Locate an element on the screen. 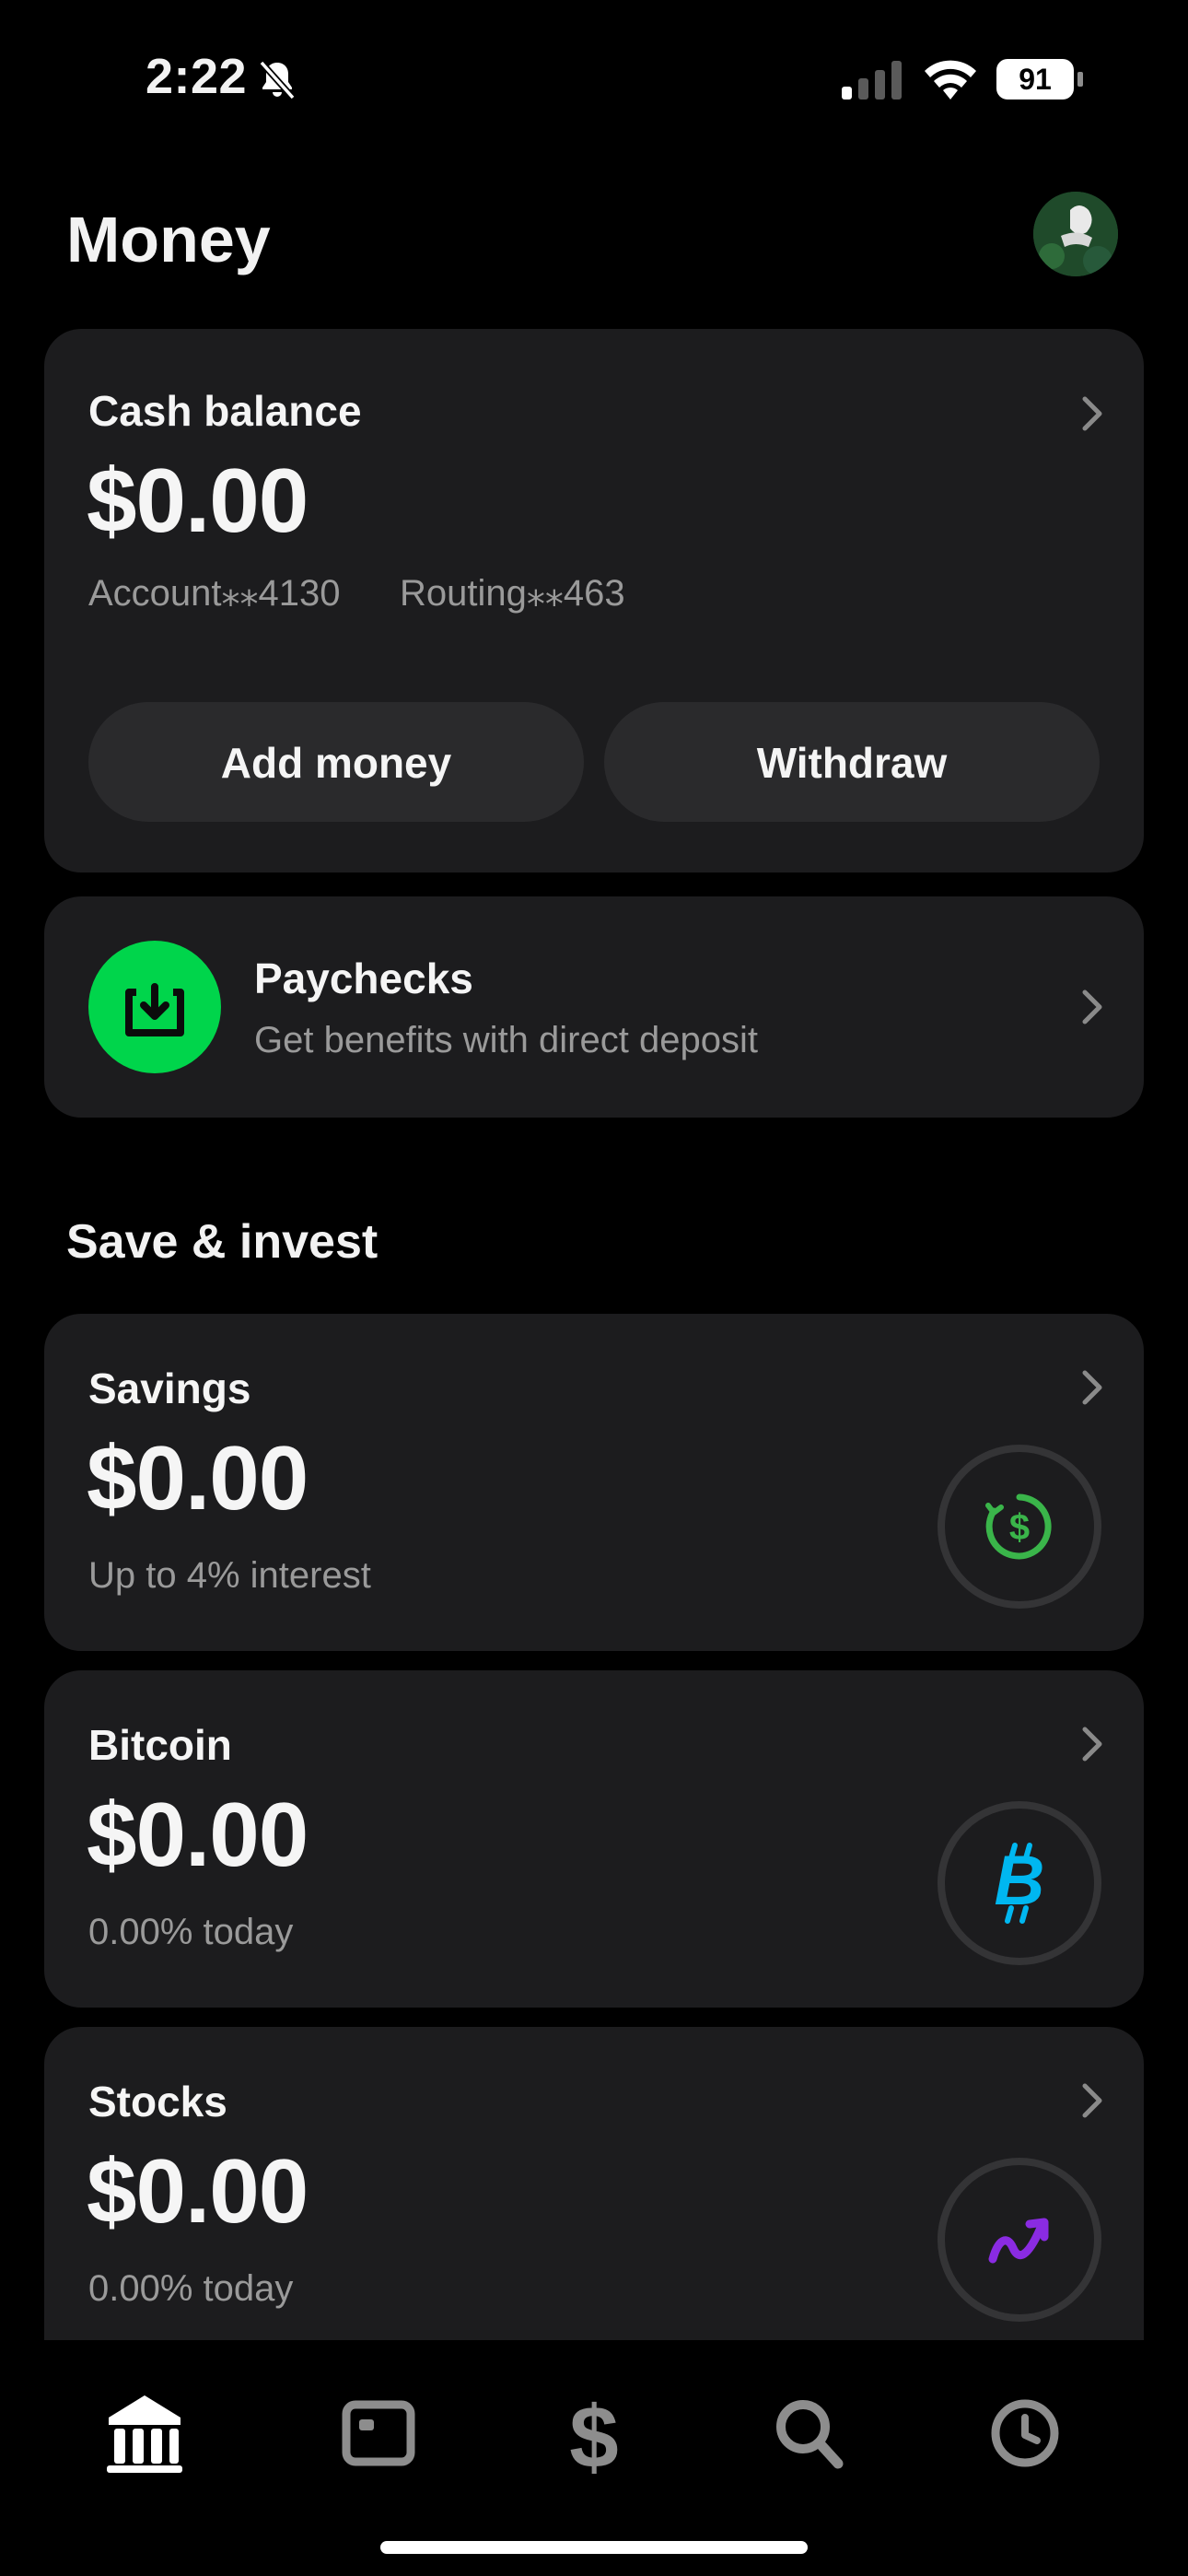 The width and height of the screenshot is (1188, 2576). savings-icon: $ is located at coordinates (1019, 1527).